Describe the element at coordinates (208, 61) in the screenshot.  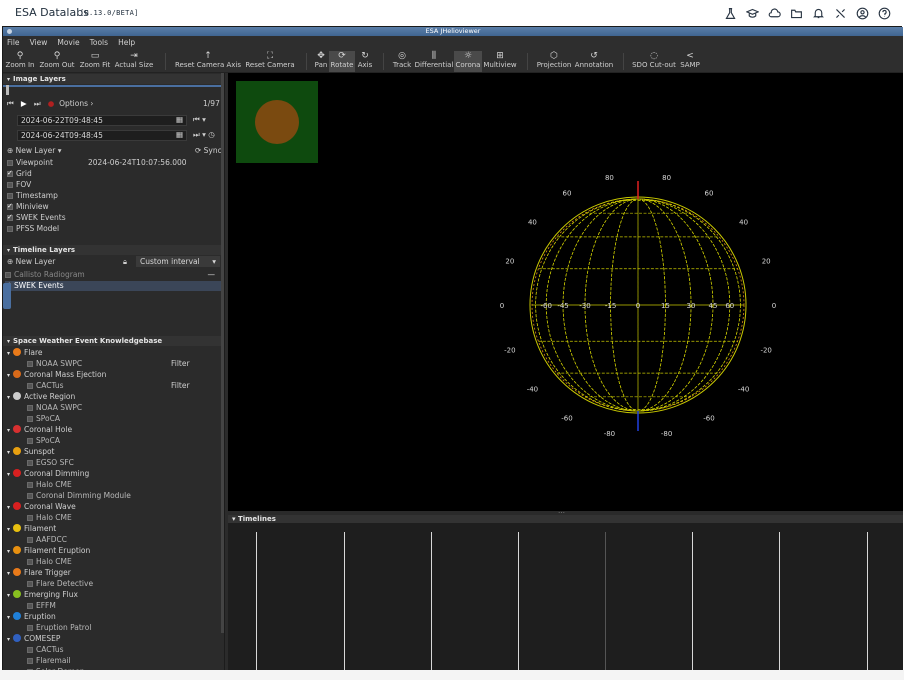
I see `reset-camera-axis-button: ↑ Reset Camera Axis` at that location.